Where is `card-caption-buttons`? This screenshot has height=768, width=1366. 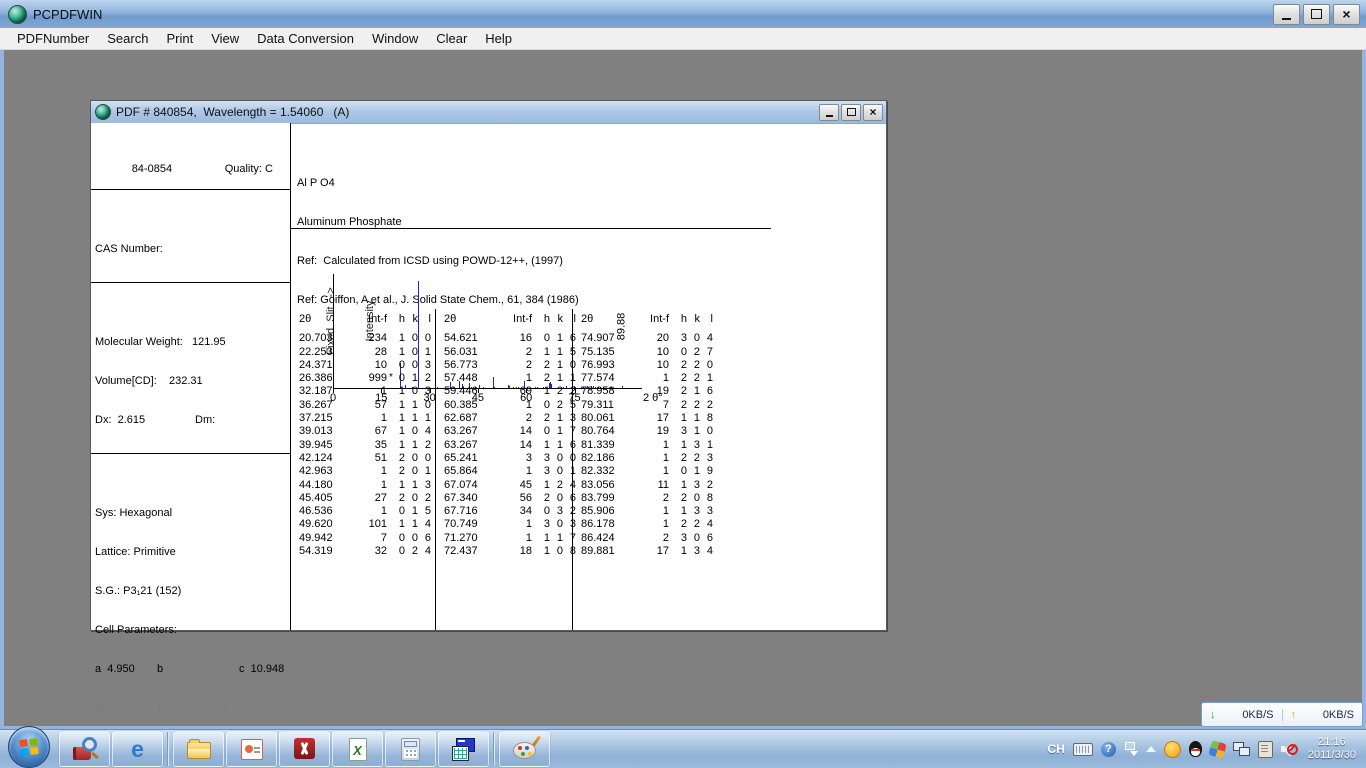 card-caption-buttons is located at coordinates (851, 112).